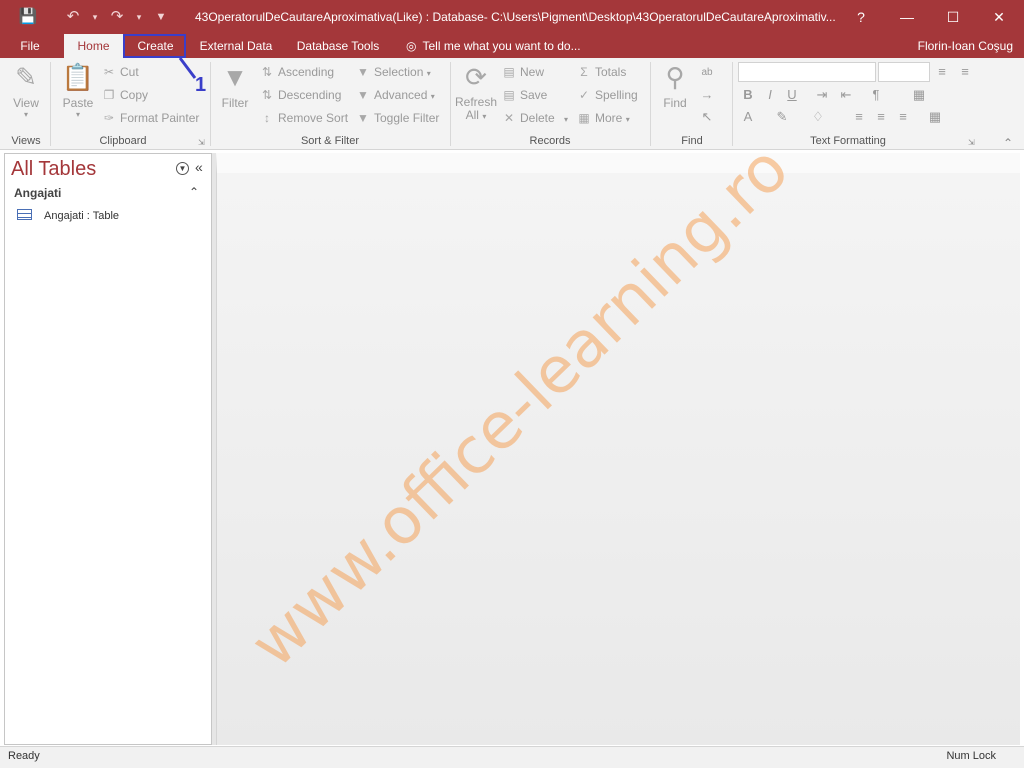 This screenshot has height=768, width=1024. I want to click on spelling-button: ✓ Spelling, so click(607, 95).